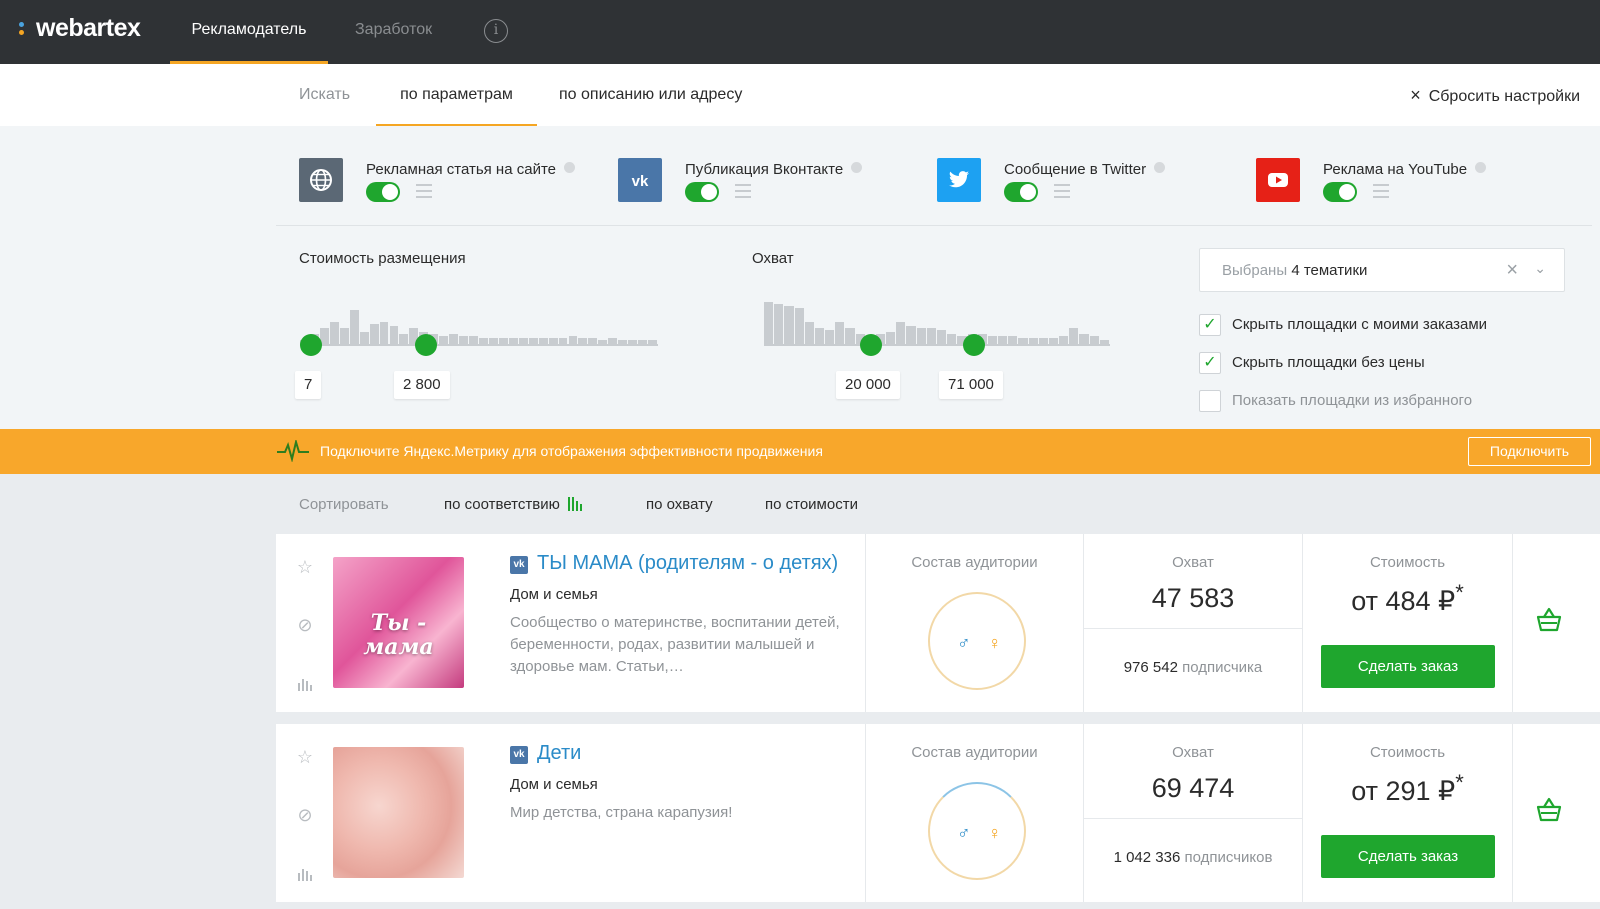 The image size is (1600, 909). What do you see at coordinates (325, 94) in the screenshot?
I see `search-label: Искать` at bounding box center [325, 94].